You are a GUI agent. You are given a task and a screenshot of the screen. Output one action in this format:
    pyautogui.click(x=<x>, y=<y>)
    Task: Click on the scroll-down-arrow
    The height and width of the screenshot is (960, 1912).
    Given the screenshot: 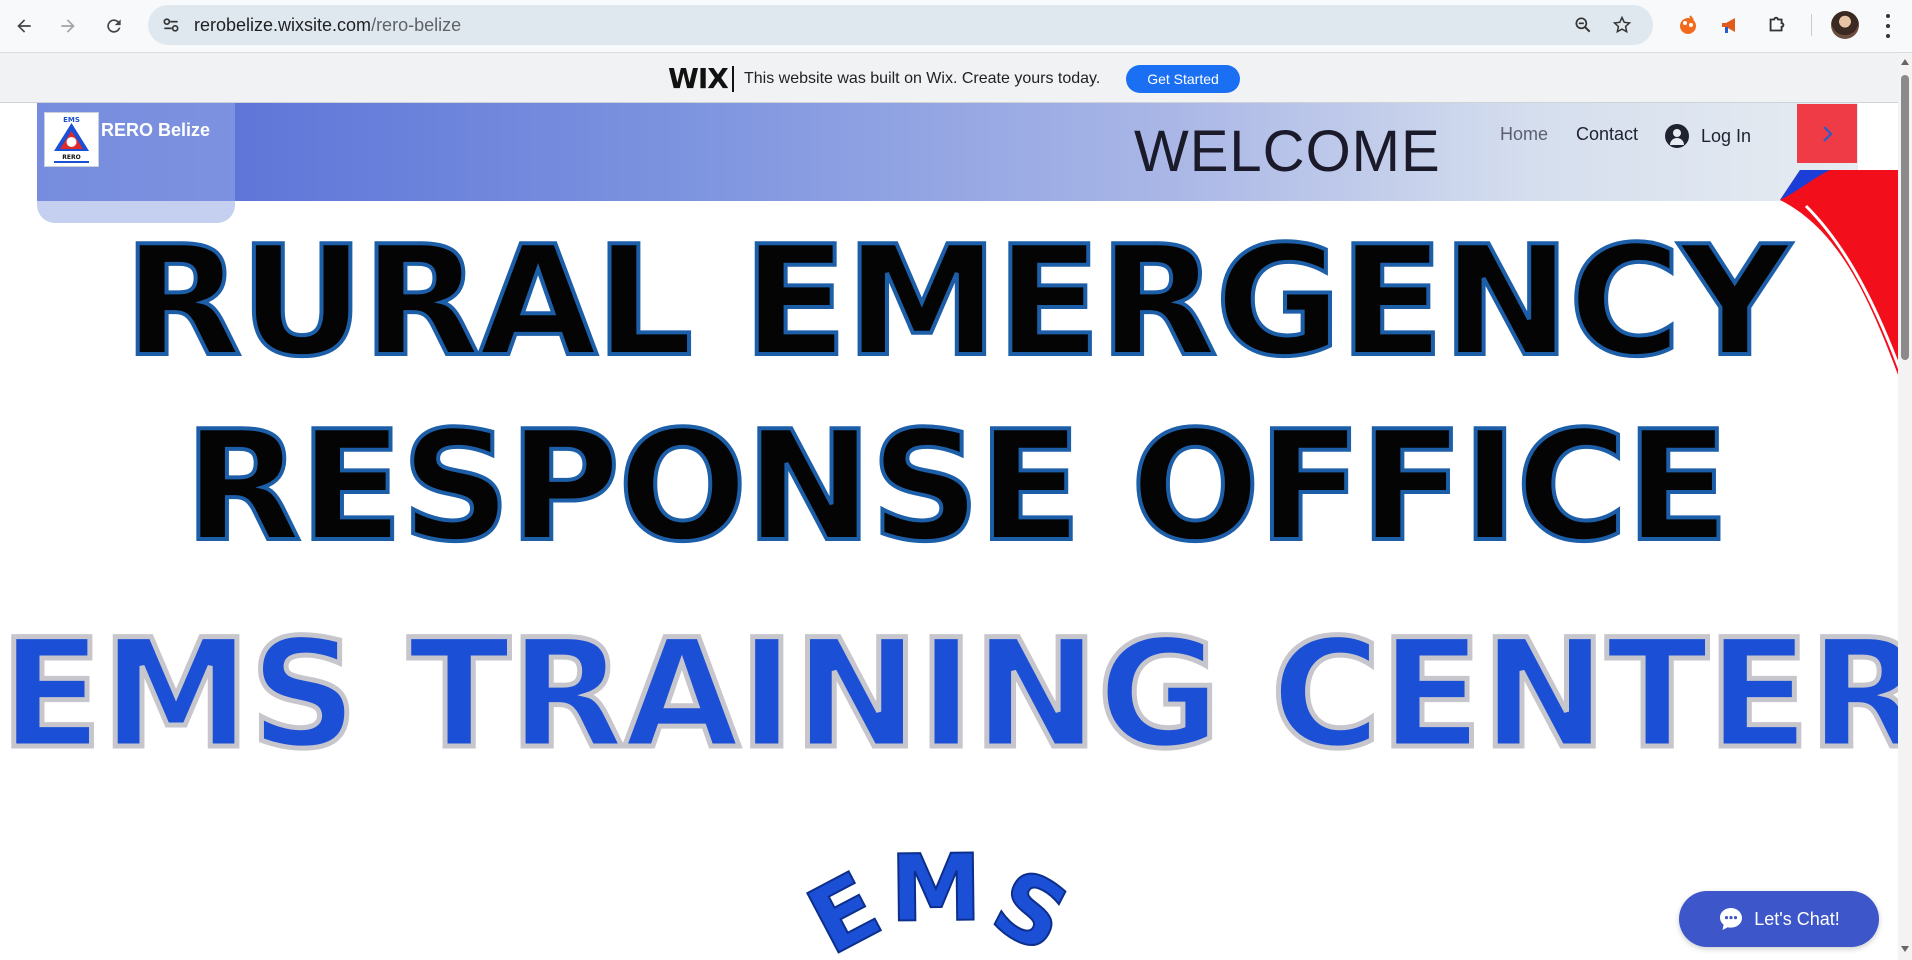 What is the action you would take?
    pyautogui.click(x=1905, y=949)
    